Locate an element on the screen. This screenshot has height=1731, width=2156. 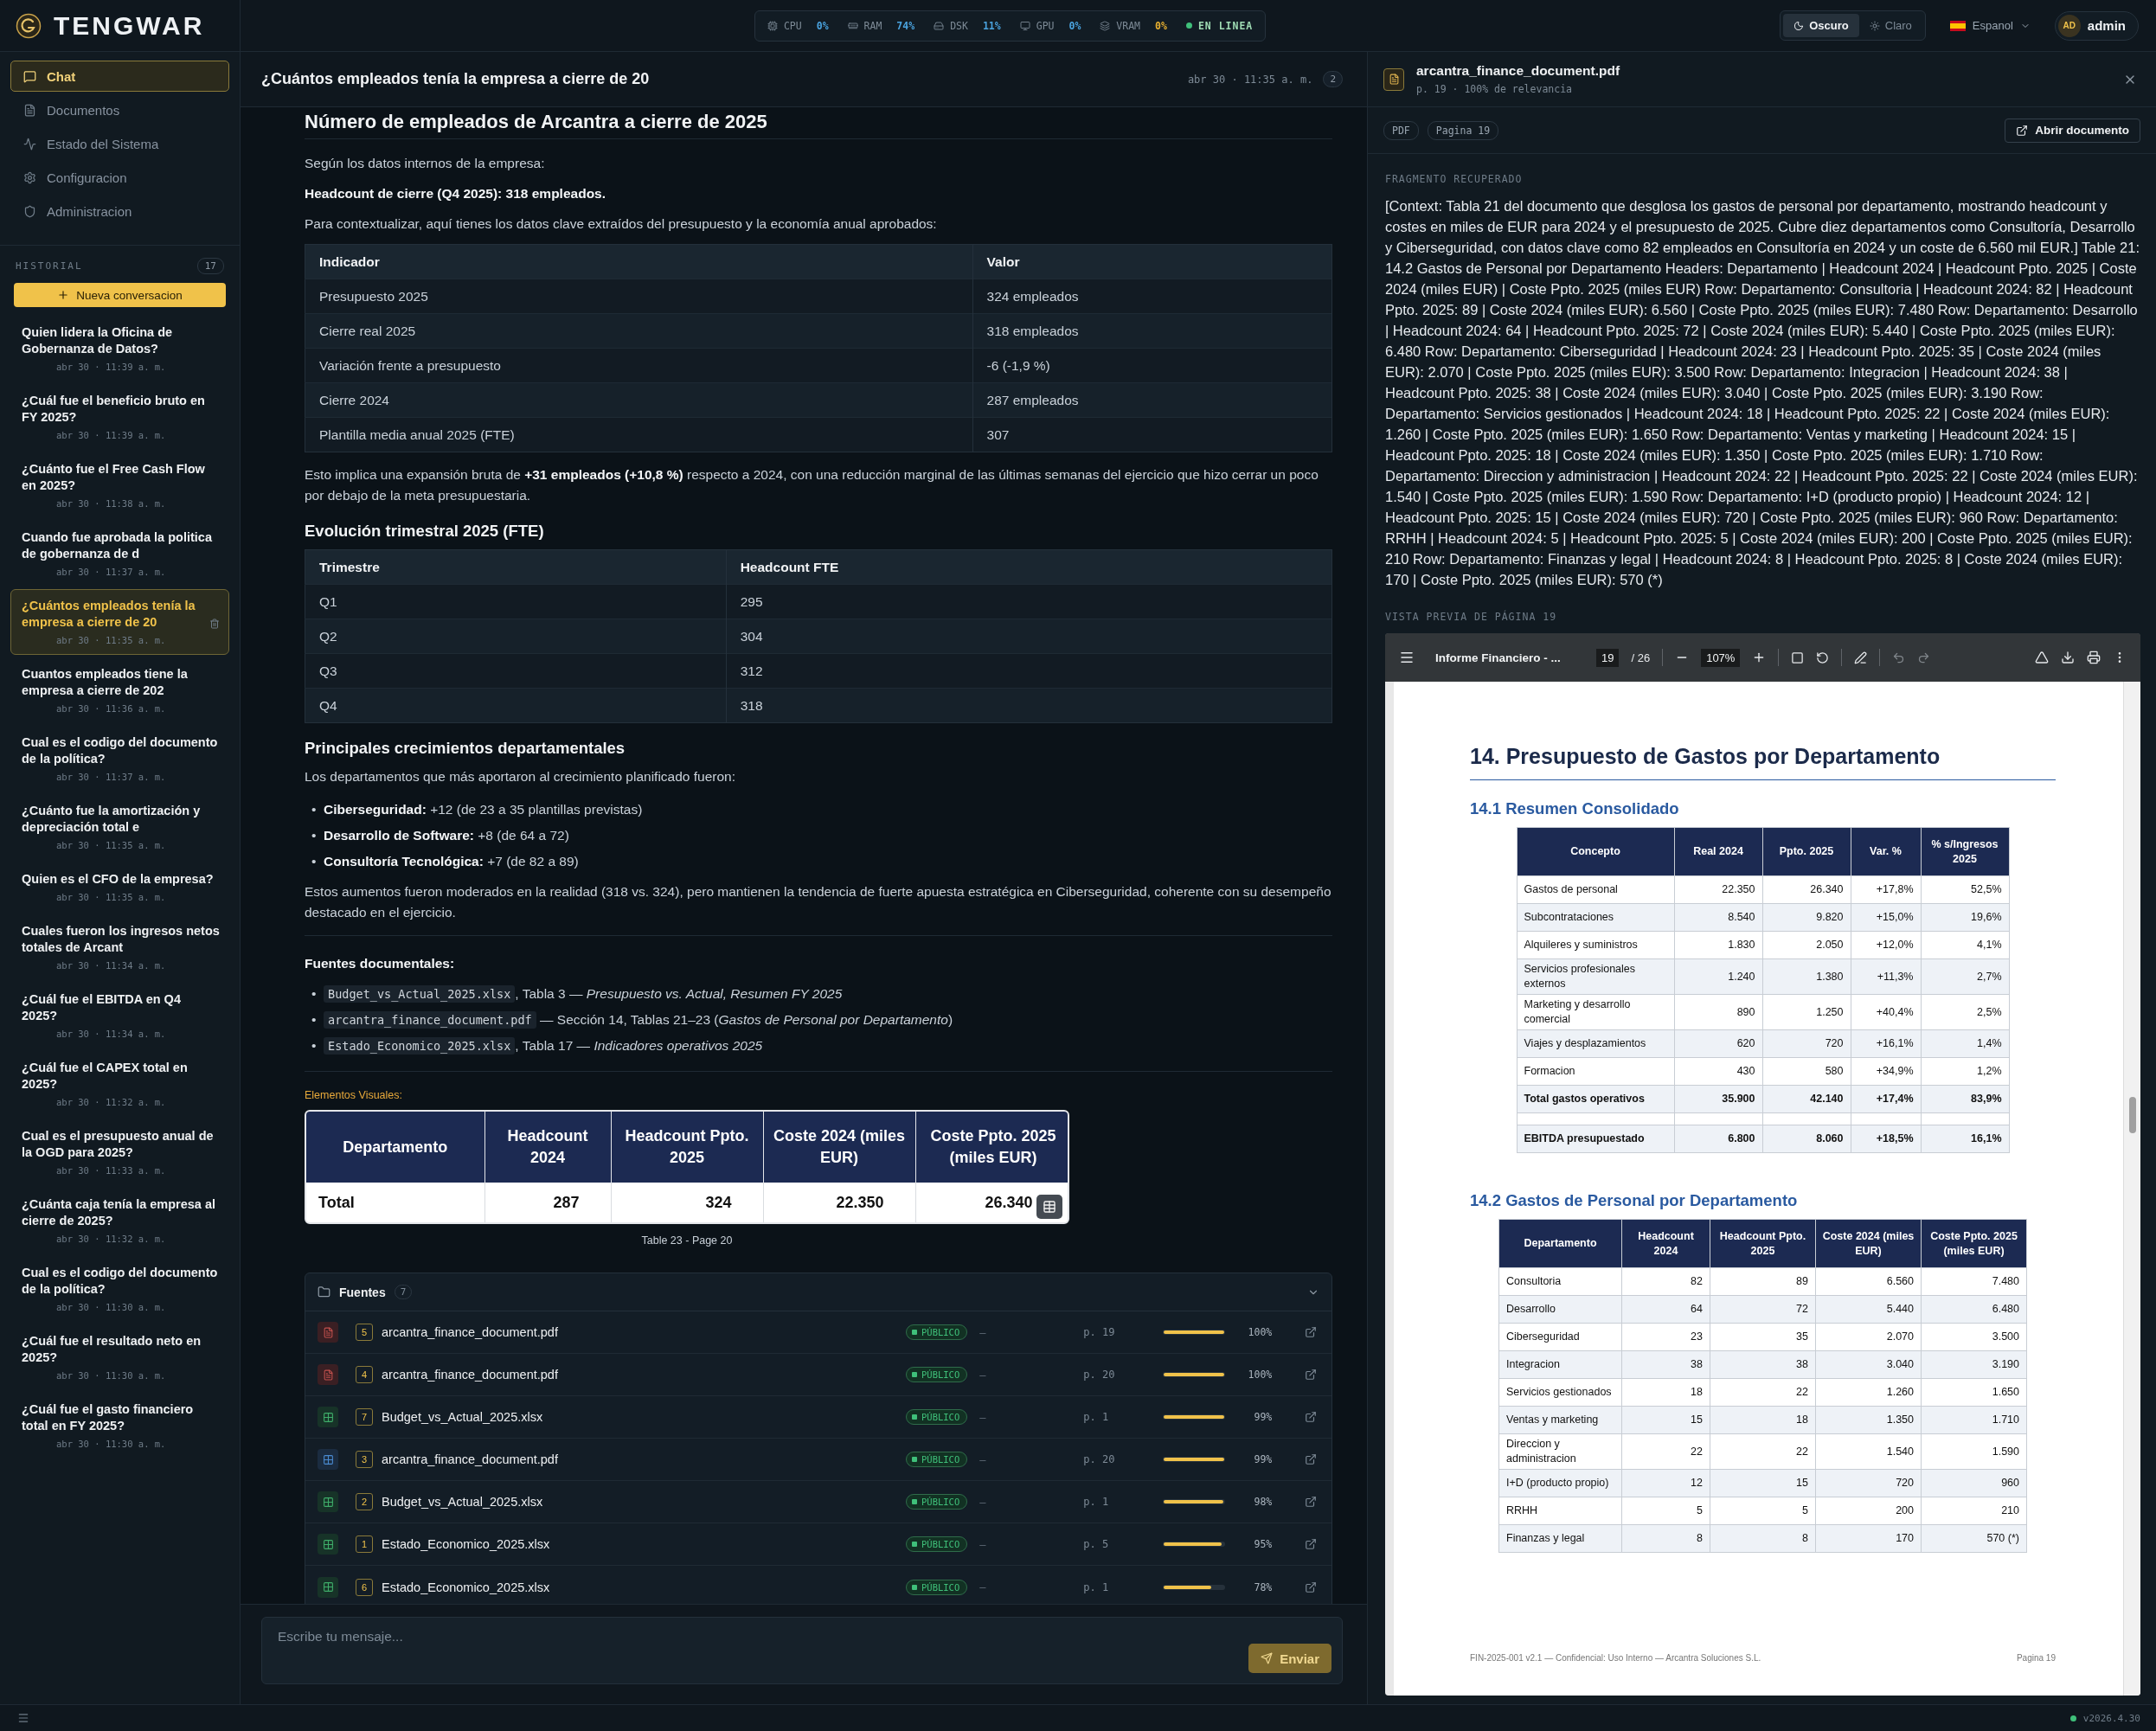
metric-value: 0% is located at coordinates (823, 25).